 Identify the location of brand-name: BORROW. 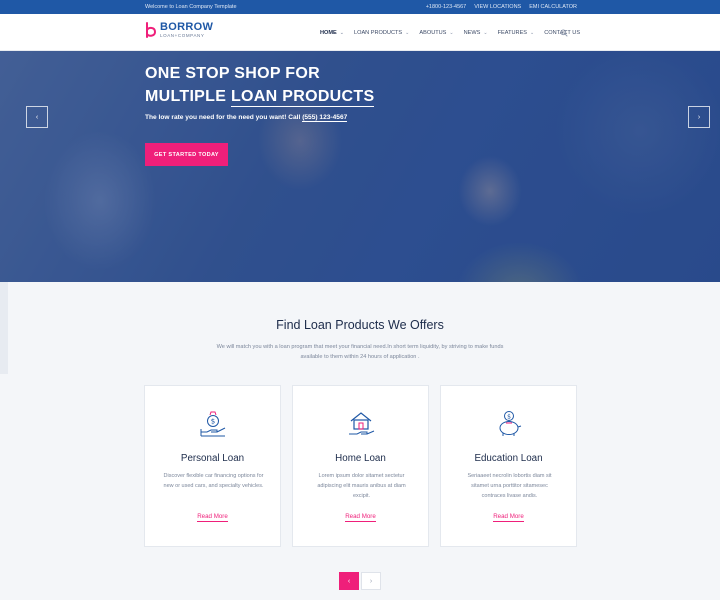
(187, 27).